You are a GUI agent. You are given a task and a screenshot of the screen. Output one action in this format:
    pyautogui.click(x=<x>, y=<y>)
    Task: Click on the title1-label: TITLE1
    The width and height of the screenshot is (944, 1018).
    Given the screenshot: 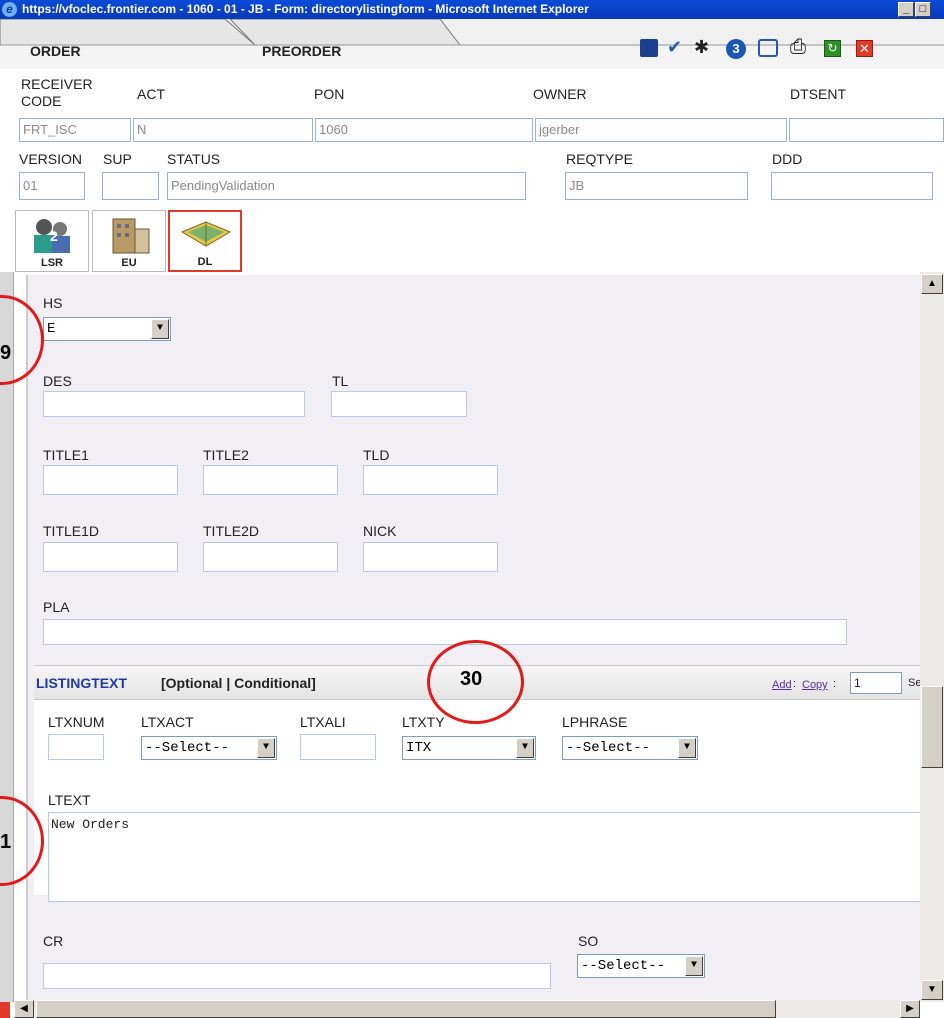 What is the action you would take?
    pyautogui.click(x=66, y=455)
    